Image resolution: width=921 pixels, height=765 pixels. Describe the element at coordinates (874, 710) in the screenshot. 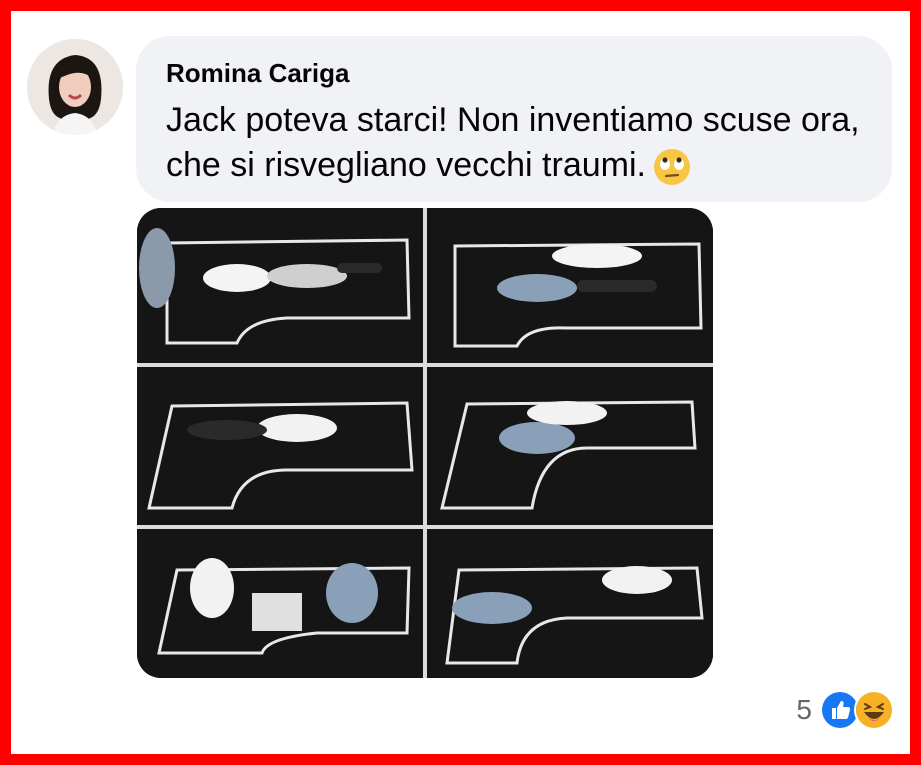

I see `haha-reaction-icon` at that location.